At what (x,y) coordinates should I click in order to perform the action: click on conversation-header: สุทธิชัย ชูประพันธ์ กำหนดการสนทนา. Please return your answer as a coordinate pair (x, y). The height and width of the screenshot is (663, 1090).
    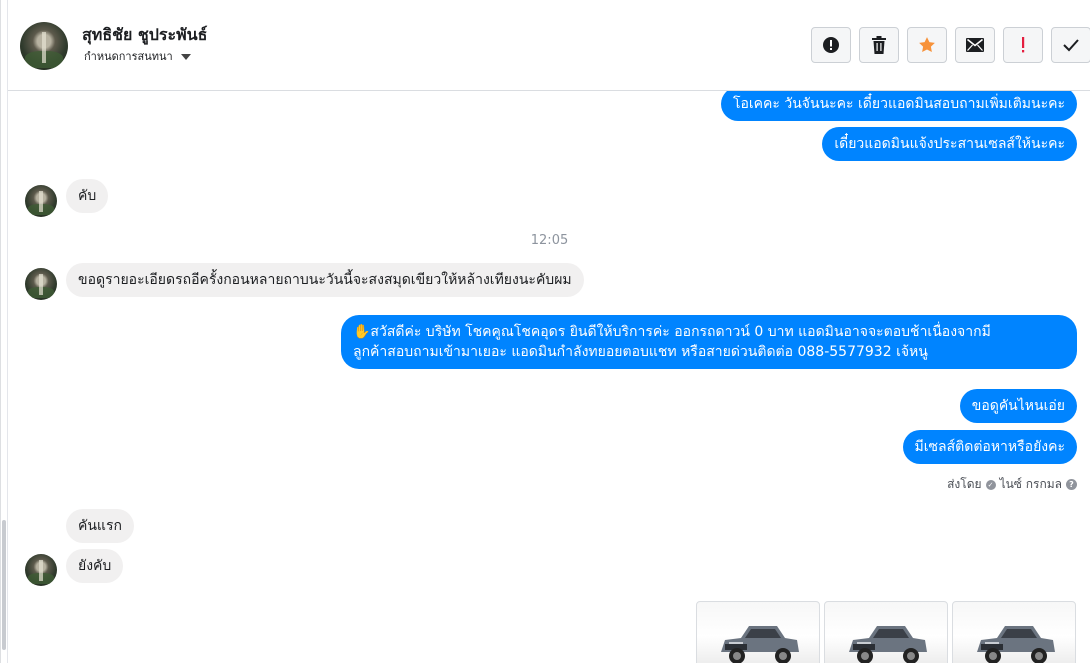
    Looking at the image, I should click on (549, 45).